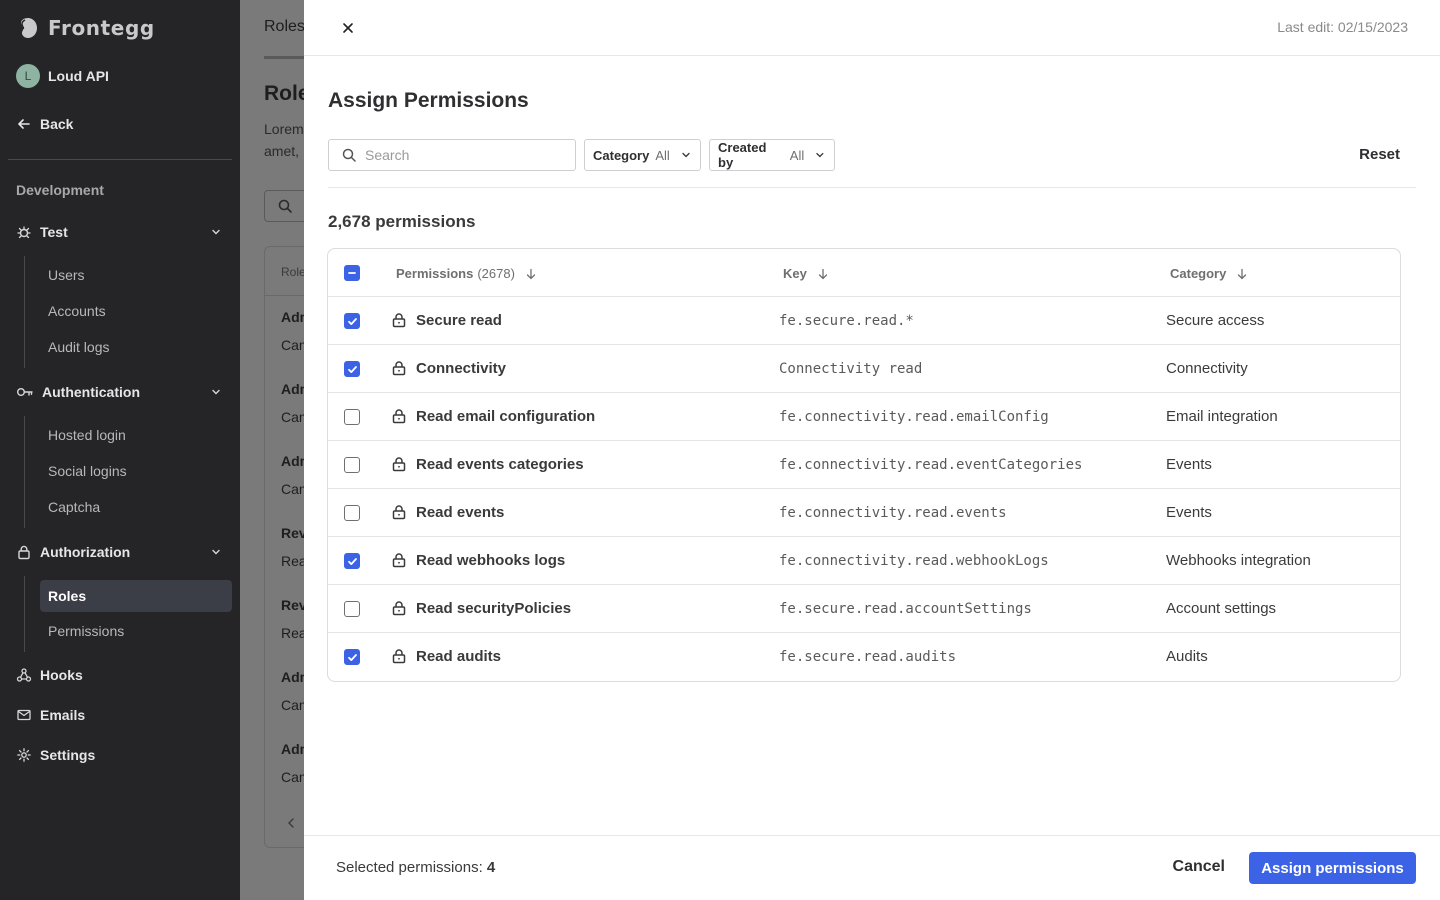 The image size is (1440, 900). What do you see at coordinates (50, 715) in the screenshot?
I see `sidebar-item-emails: Emails` at bounding box center [50, 715].